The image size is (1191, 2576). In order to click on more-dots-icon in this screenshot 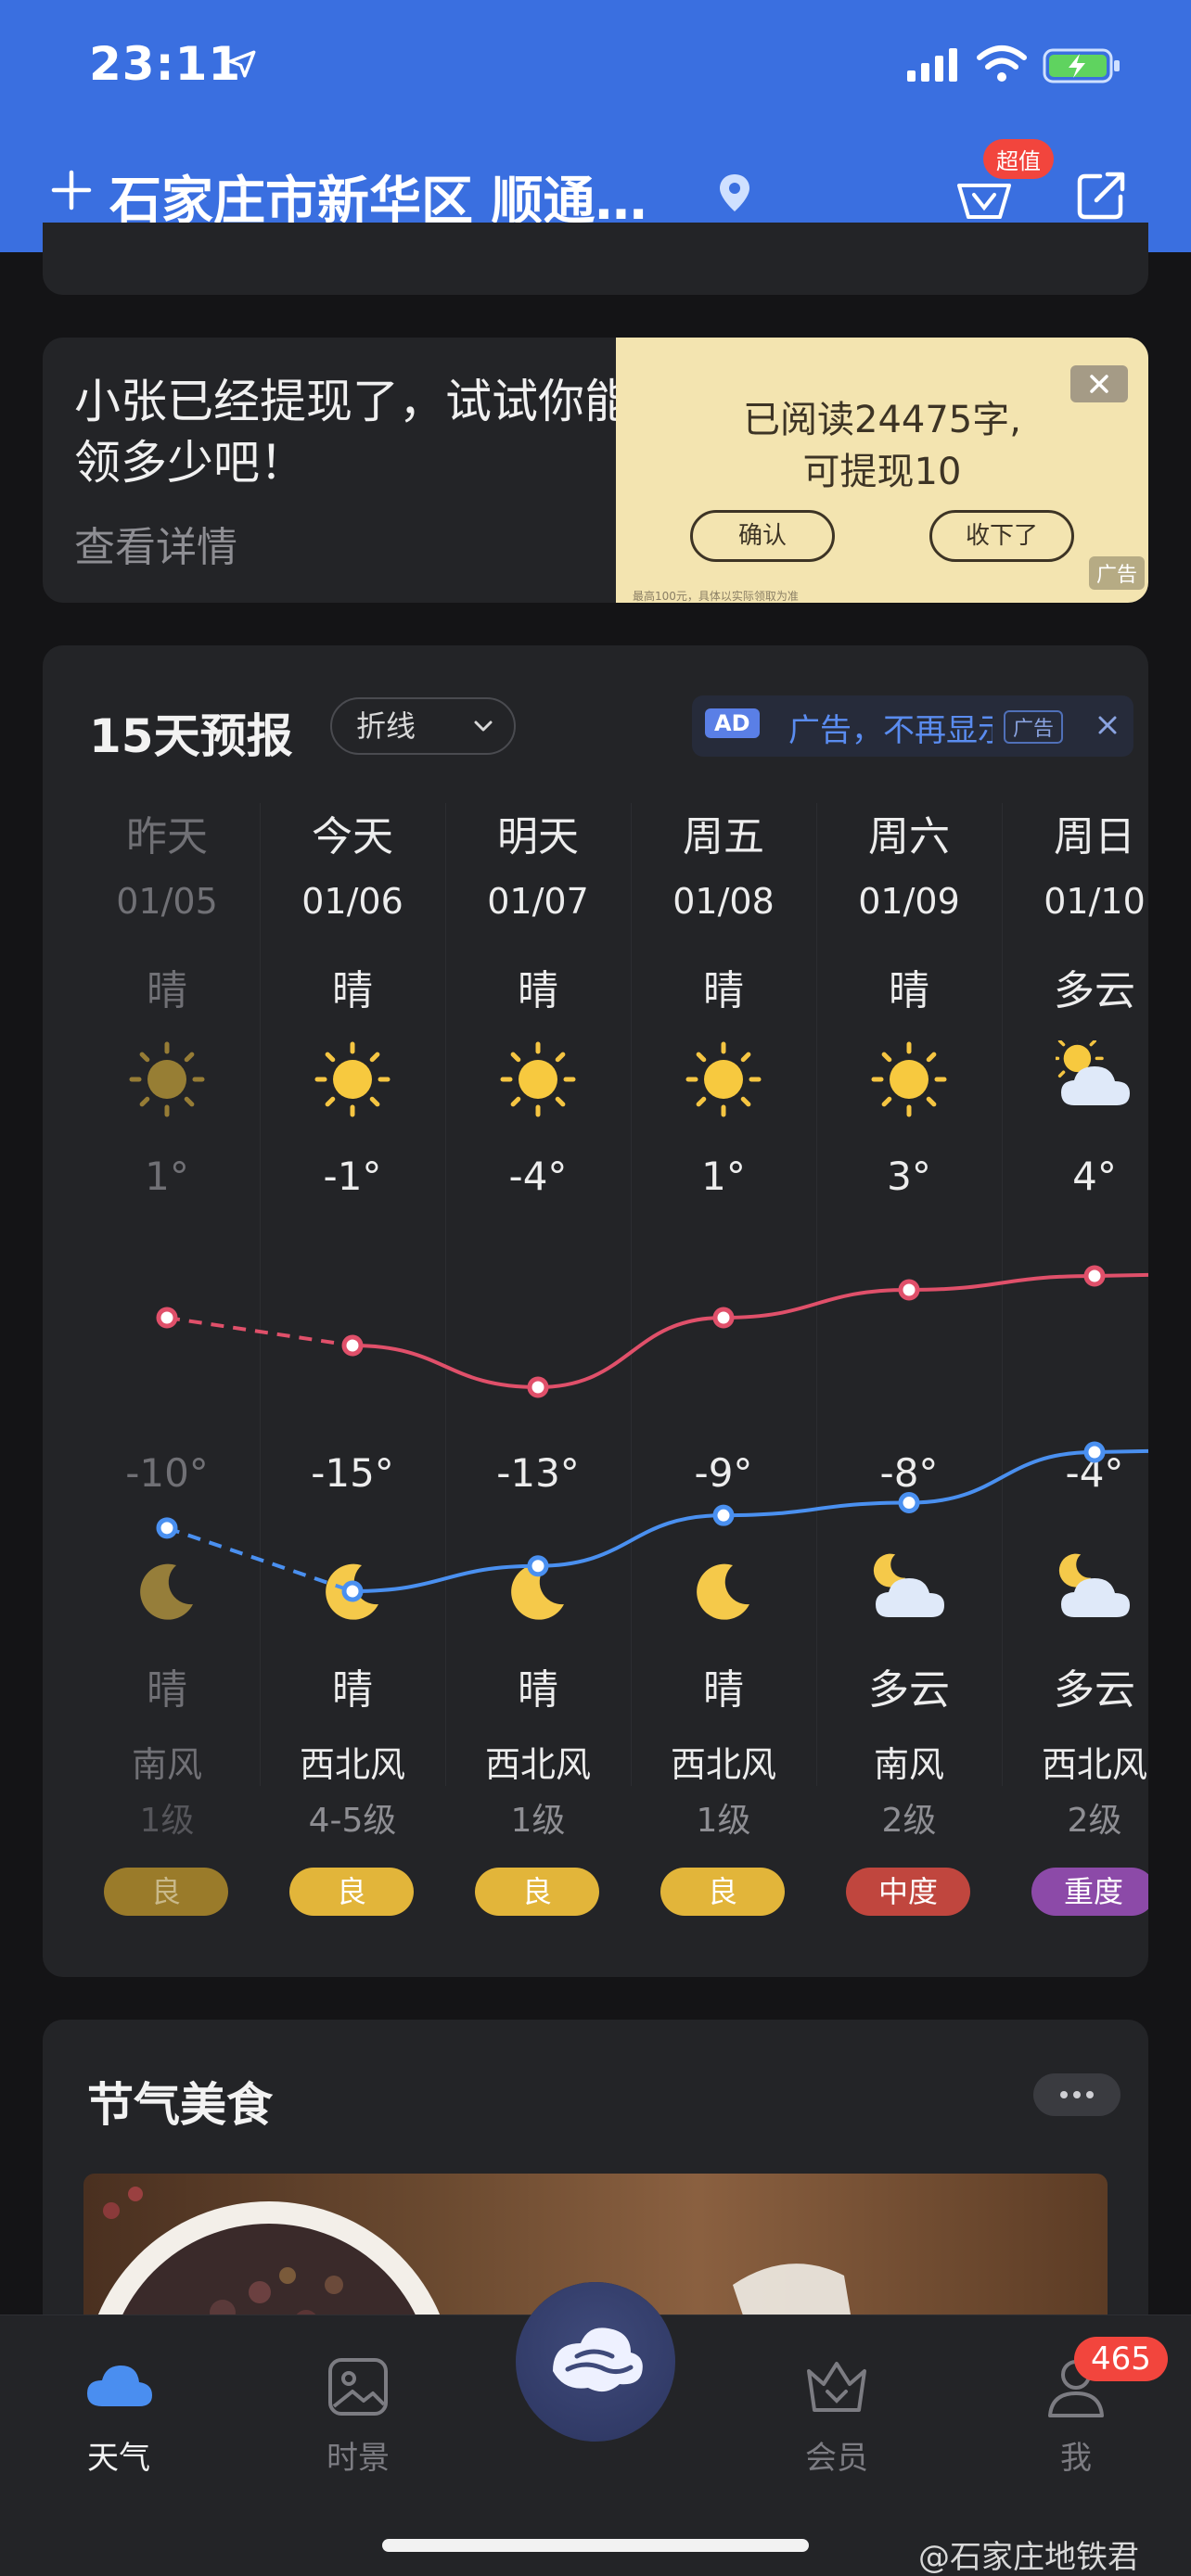, I will do `click(1077, 2094)`.